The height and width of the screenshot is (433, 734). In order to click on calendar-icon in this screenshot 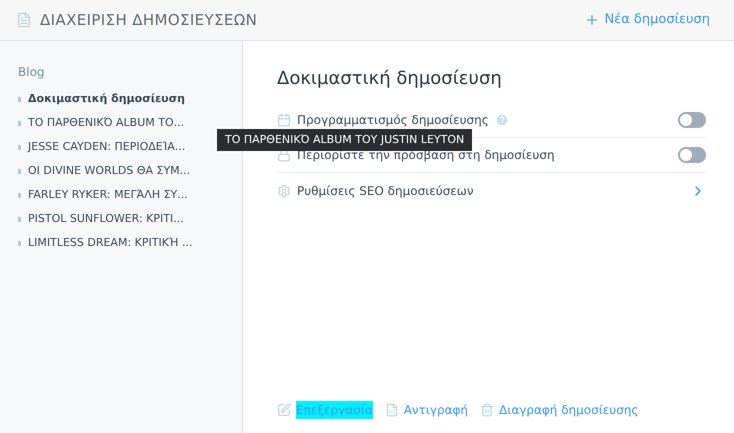, I will do `click(284, 120)`.